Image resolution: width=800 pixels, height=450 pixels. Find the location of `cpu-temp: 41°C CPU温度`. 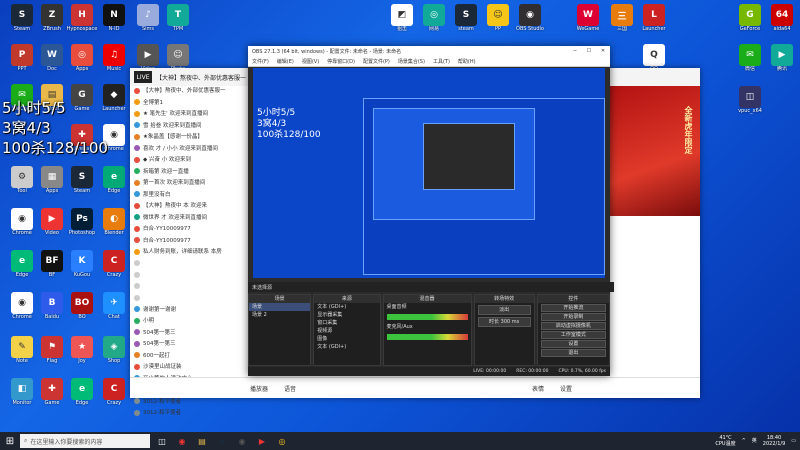

cpu-temp: 41°C CPU温度 is located at coordinates (725, 441).